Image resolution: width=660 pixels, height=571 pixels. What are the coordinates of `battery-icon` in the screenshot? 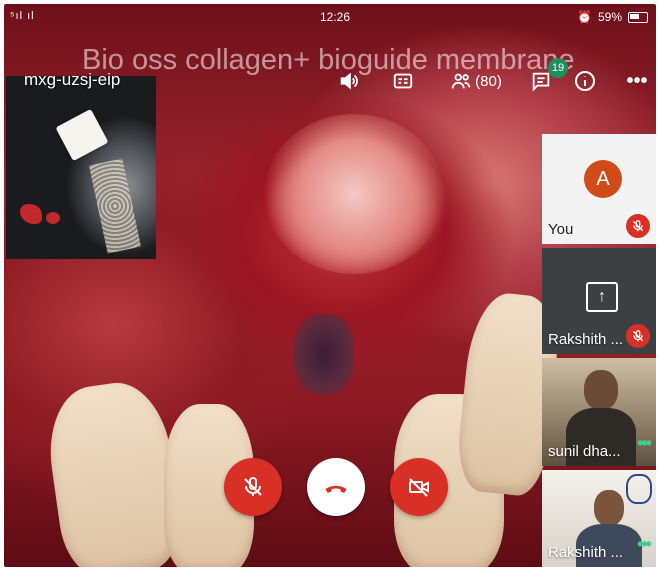 It's located at (638, 17).